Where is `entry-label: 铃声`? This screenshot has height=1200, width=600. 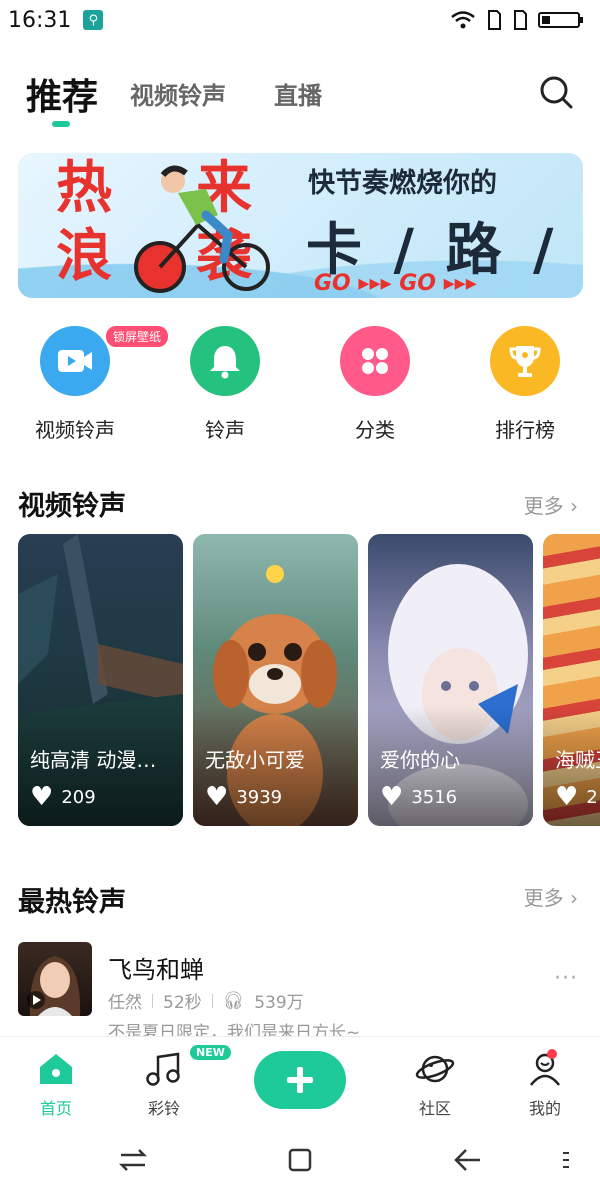 entry-label: 铃声 is located at coordinates (225, 430).